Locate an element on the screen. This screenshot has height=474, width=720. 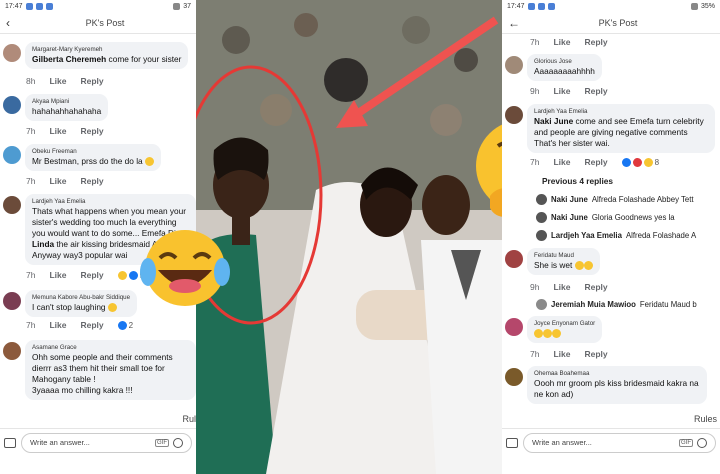
comment-author: Joyce Enyonam Gator is located at coordinates (564, 323).